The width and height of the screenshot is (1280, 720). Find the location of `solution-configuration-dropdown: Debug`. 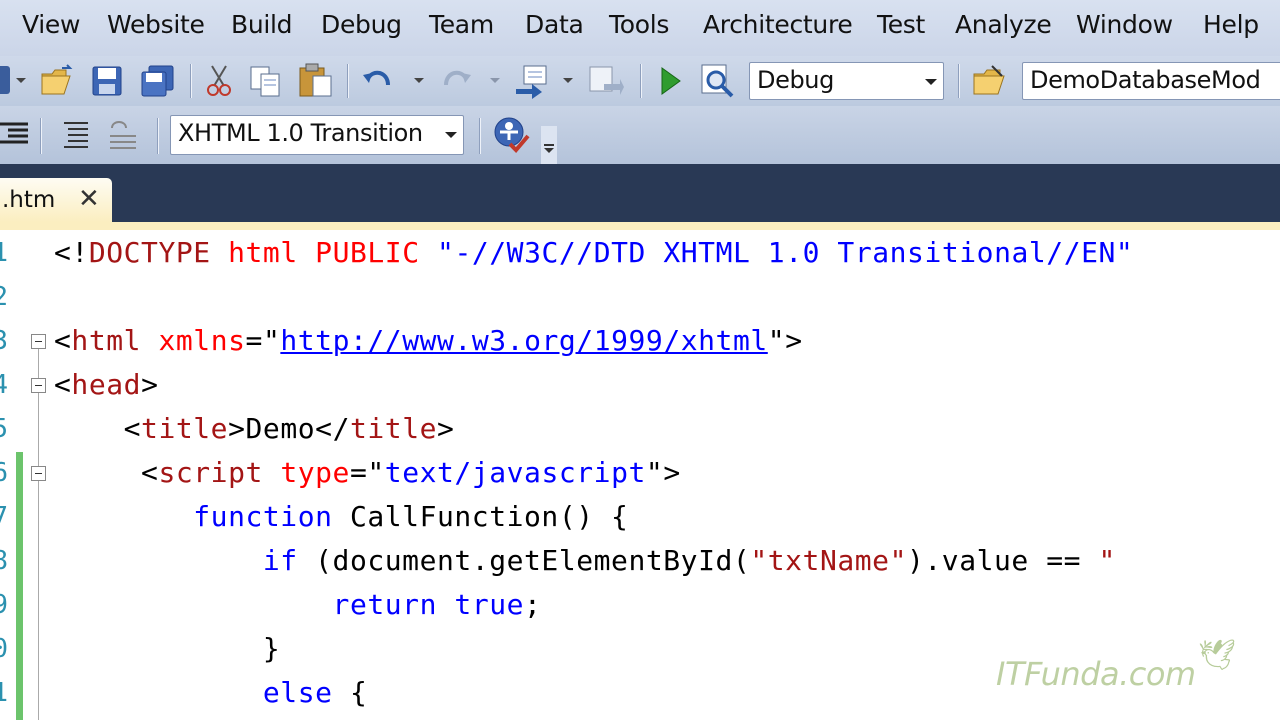

solution-configuration-dropdown: Debug is located at coordinates (846, 81).